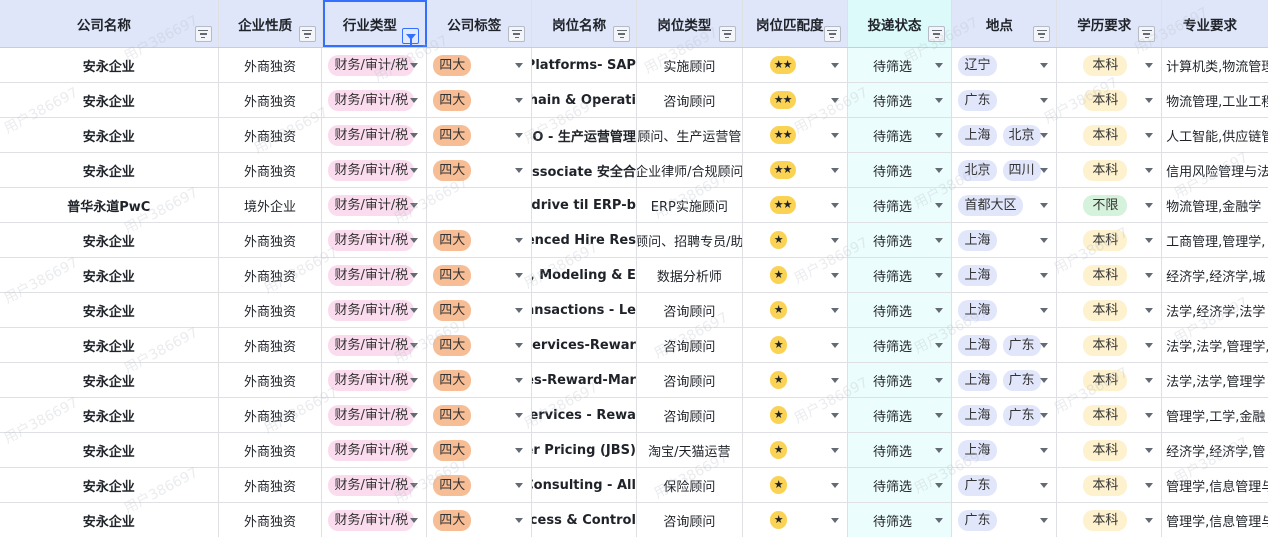 This screenshot has height=537, width=1268. What do you see at coordinates (480, 23) in the screenshot?
I see `column-header-tag: 公司标签` at bounding box center [480, 23].